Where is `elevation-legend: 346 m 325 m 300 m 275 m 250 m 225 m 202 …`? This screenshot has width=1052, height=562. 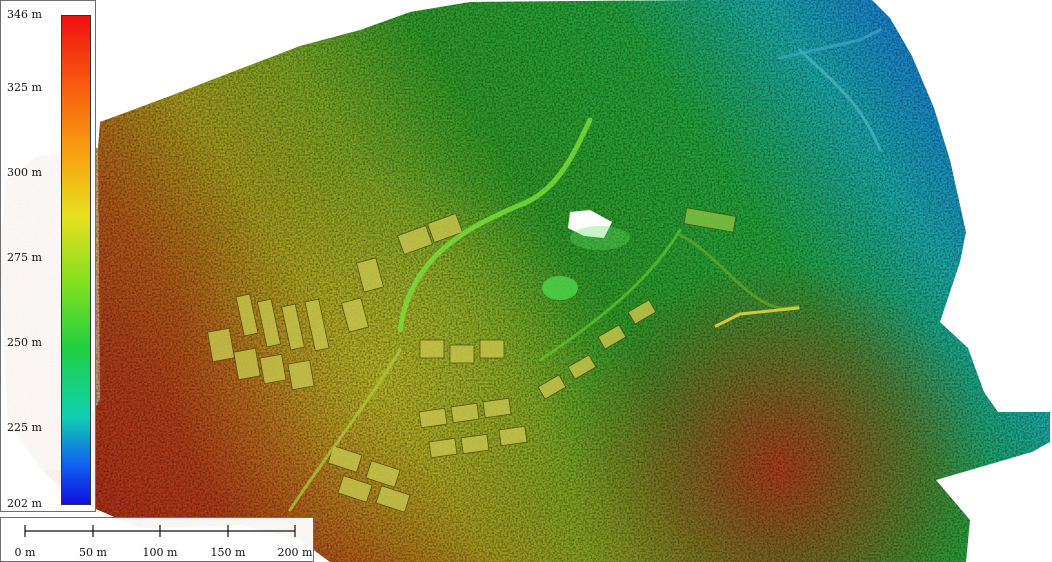 elevation-legend: 346 m 325 m 300 m 275 m 250 m 225 m 202 … is located at coordinates (48, 256).